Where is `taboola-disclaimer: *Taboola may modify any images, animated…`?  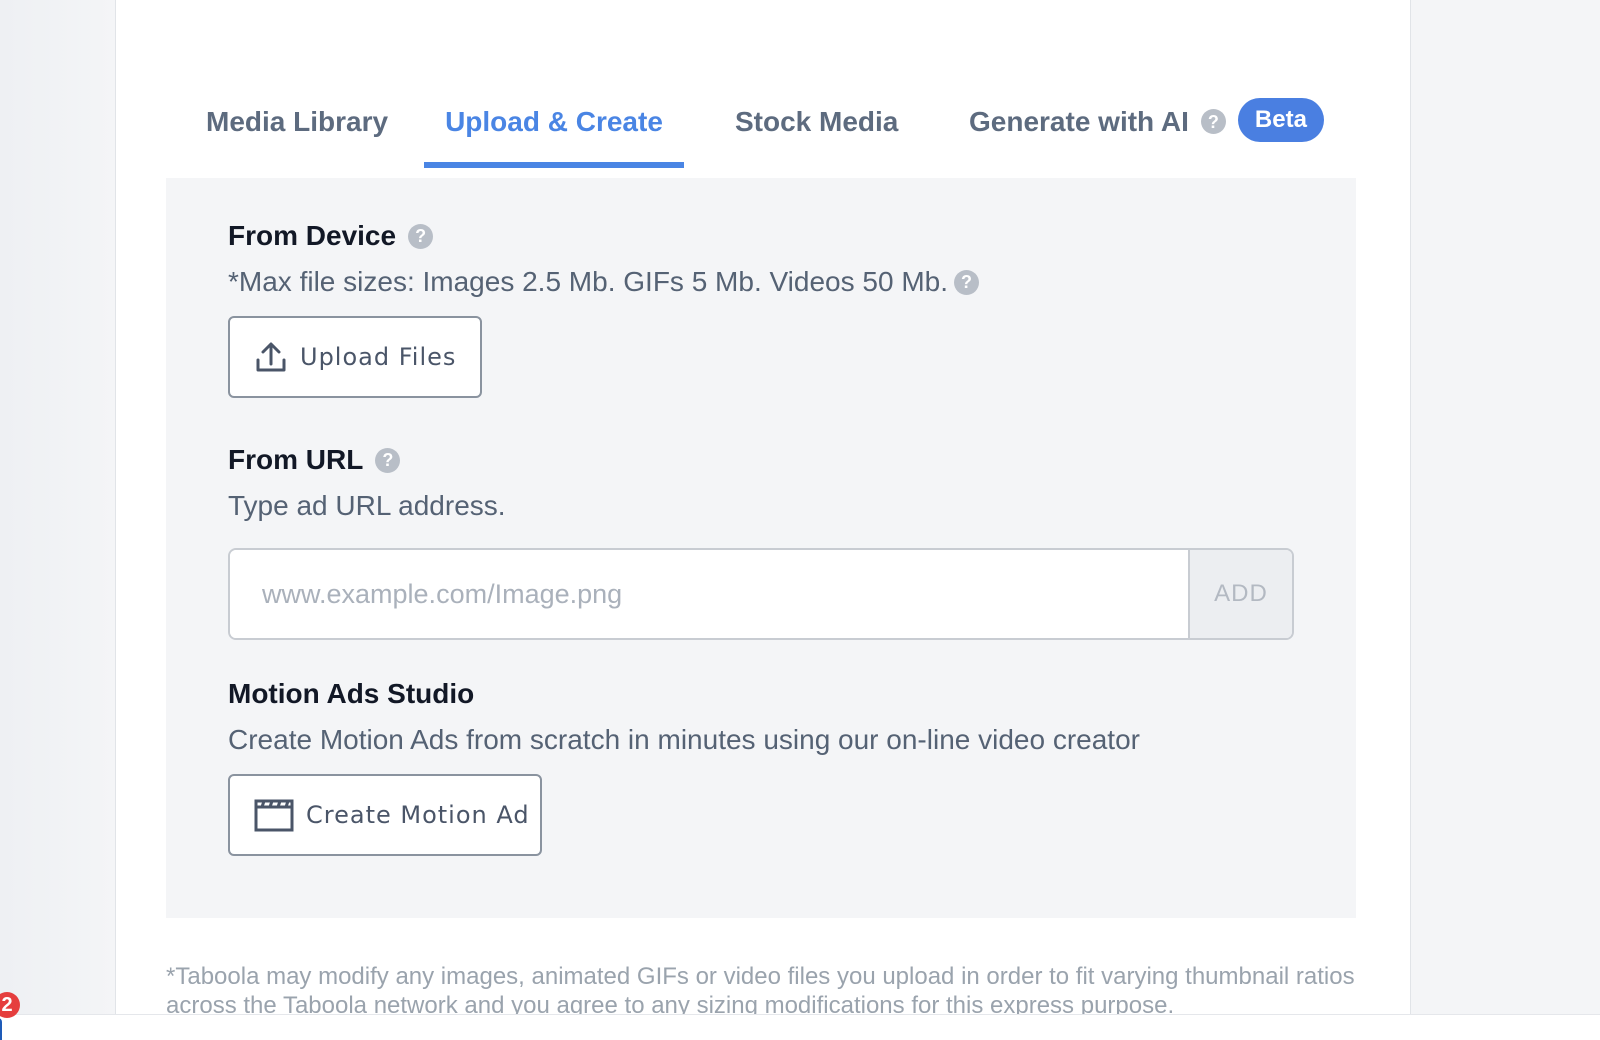
taboola-disclaimer: *Taboola may modify any images, animated… is located at coordinates (760, 991).